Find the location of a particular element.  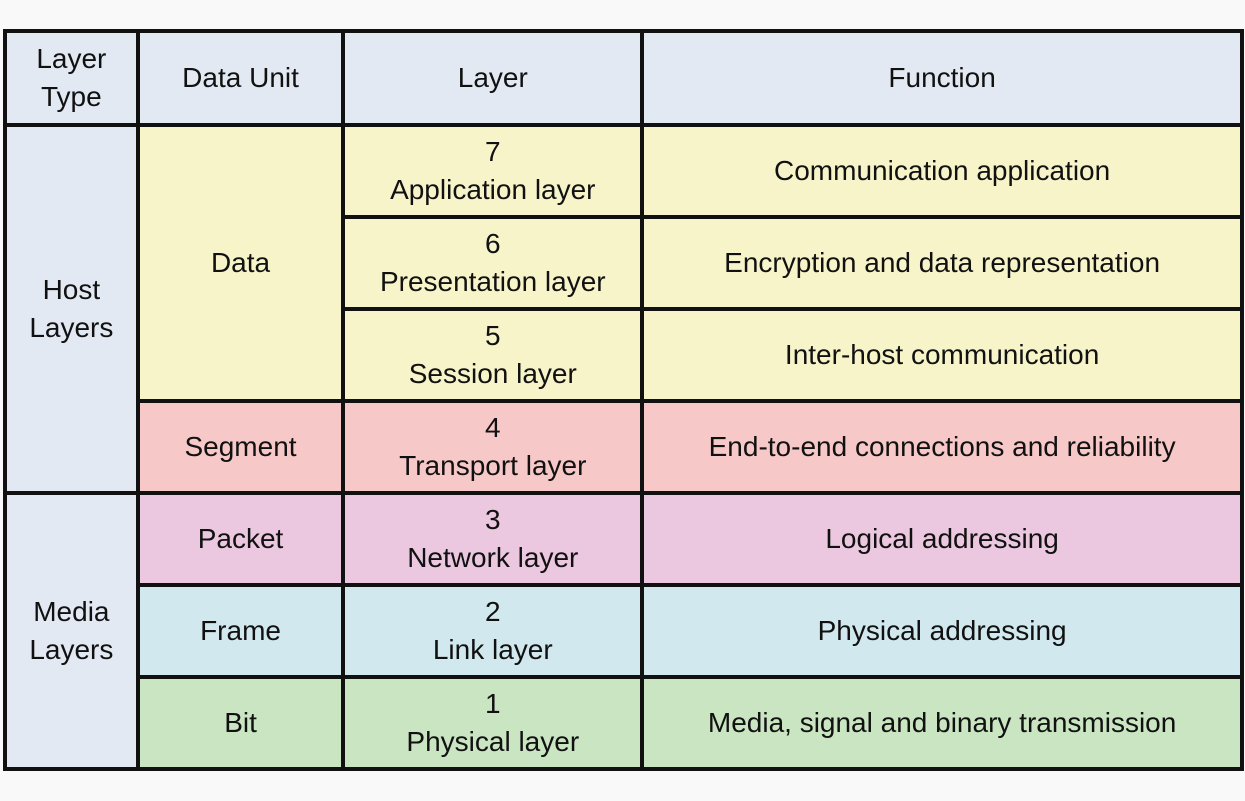

group-media-line1: Media is located at coordinates (71, 611).